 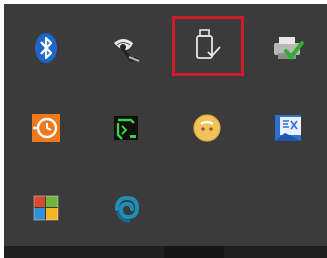 What do you see at coordinates (288, 128) in the screenshot?
I see `ex-app-icon` at bounding box center [288, 128].